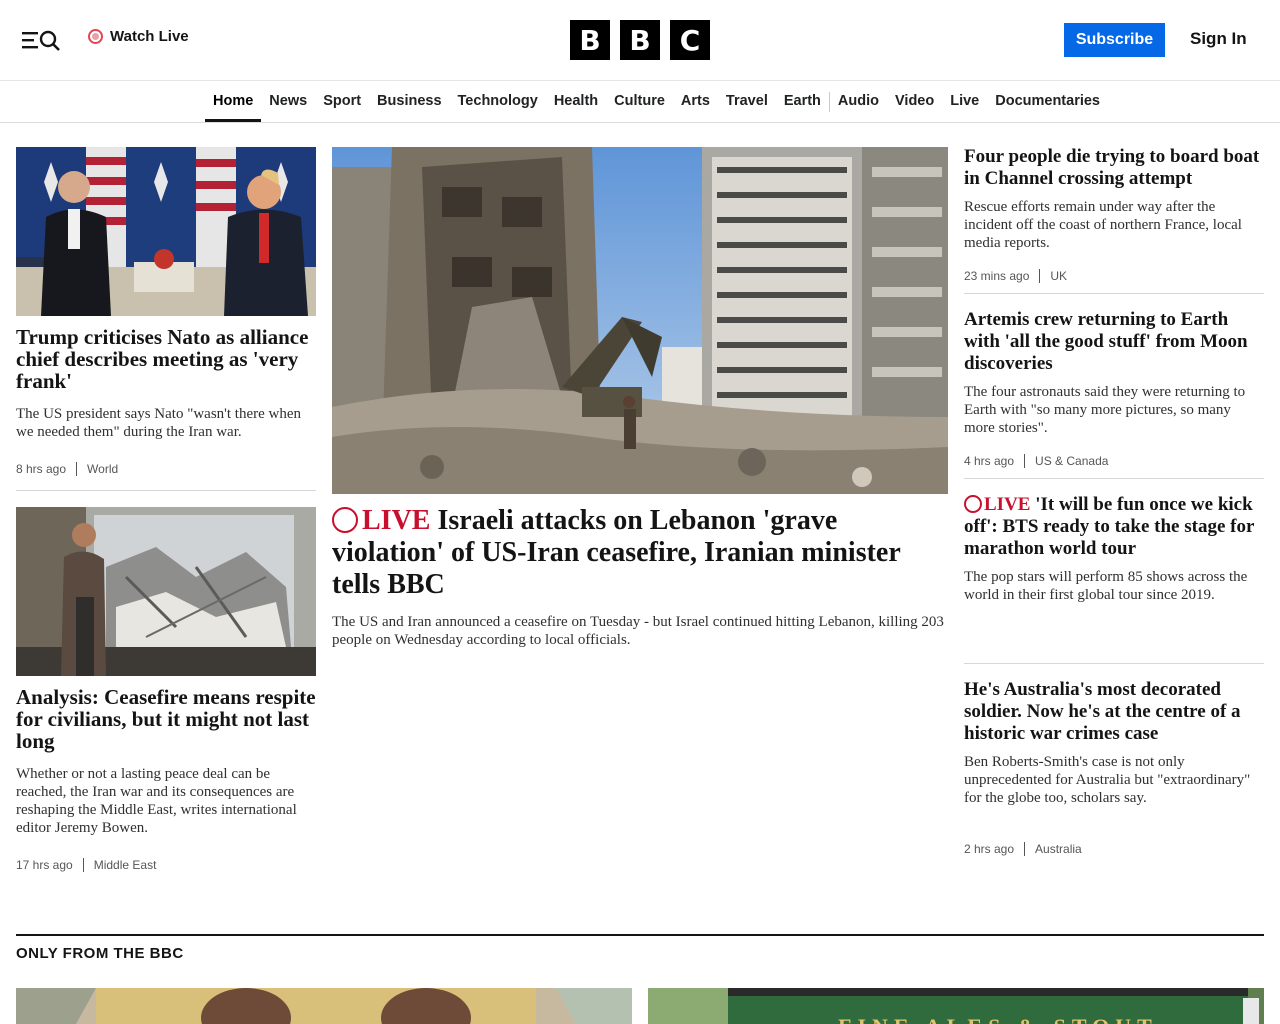  Describe the element at coordinates (1071, 461) in the screenshot. I see `story-topic-link: US & Canada` at that location.